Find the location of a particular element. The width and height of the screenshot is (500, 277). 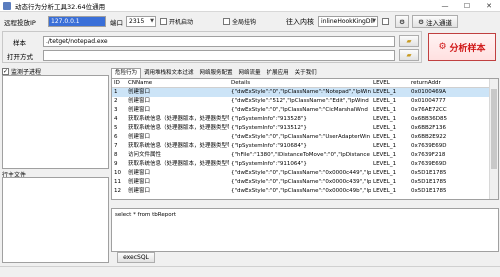

analyze-icon: ⚙ is located at coordinates (442, 47).